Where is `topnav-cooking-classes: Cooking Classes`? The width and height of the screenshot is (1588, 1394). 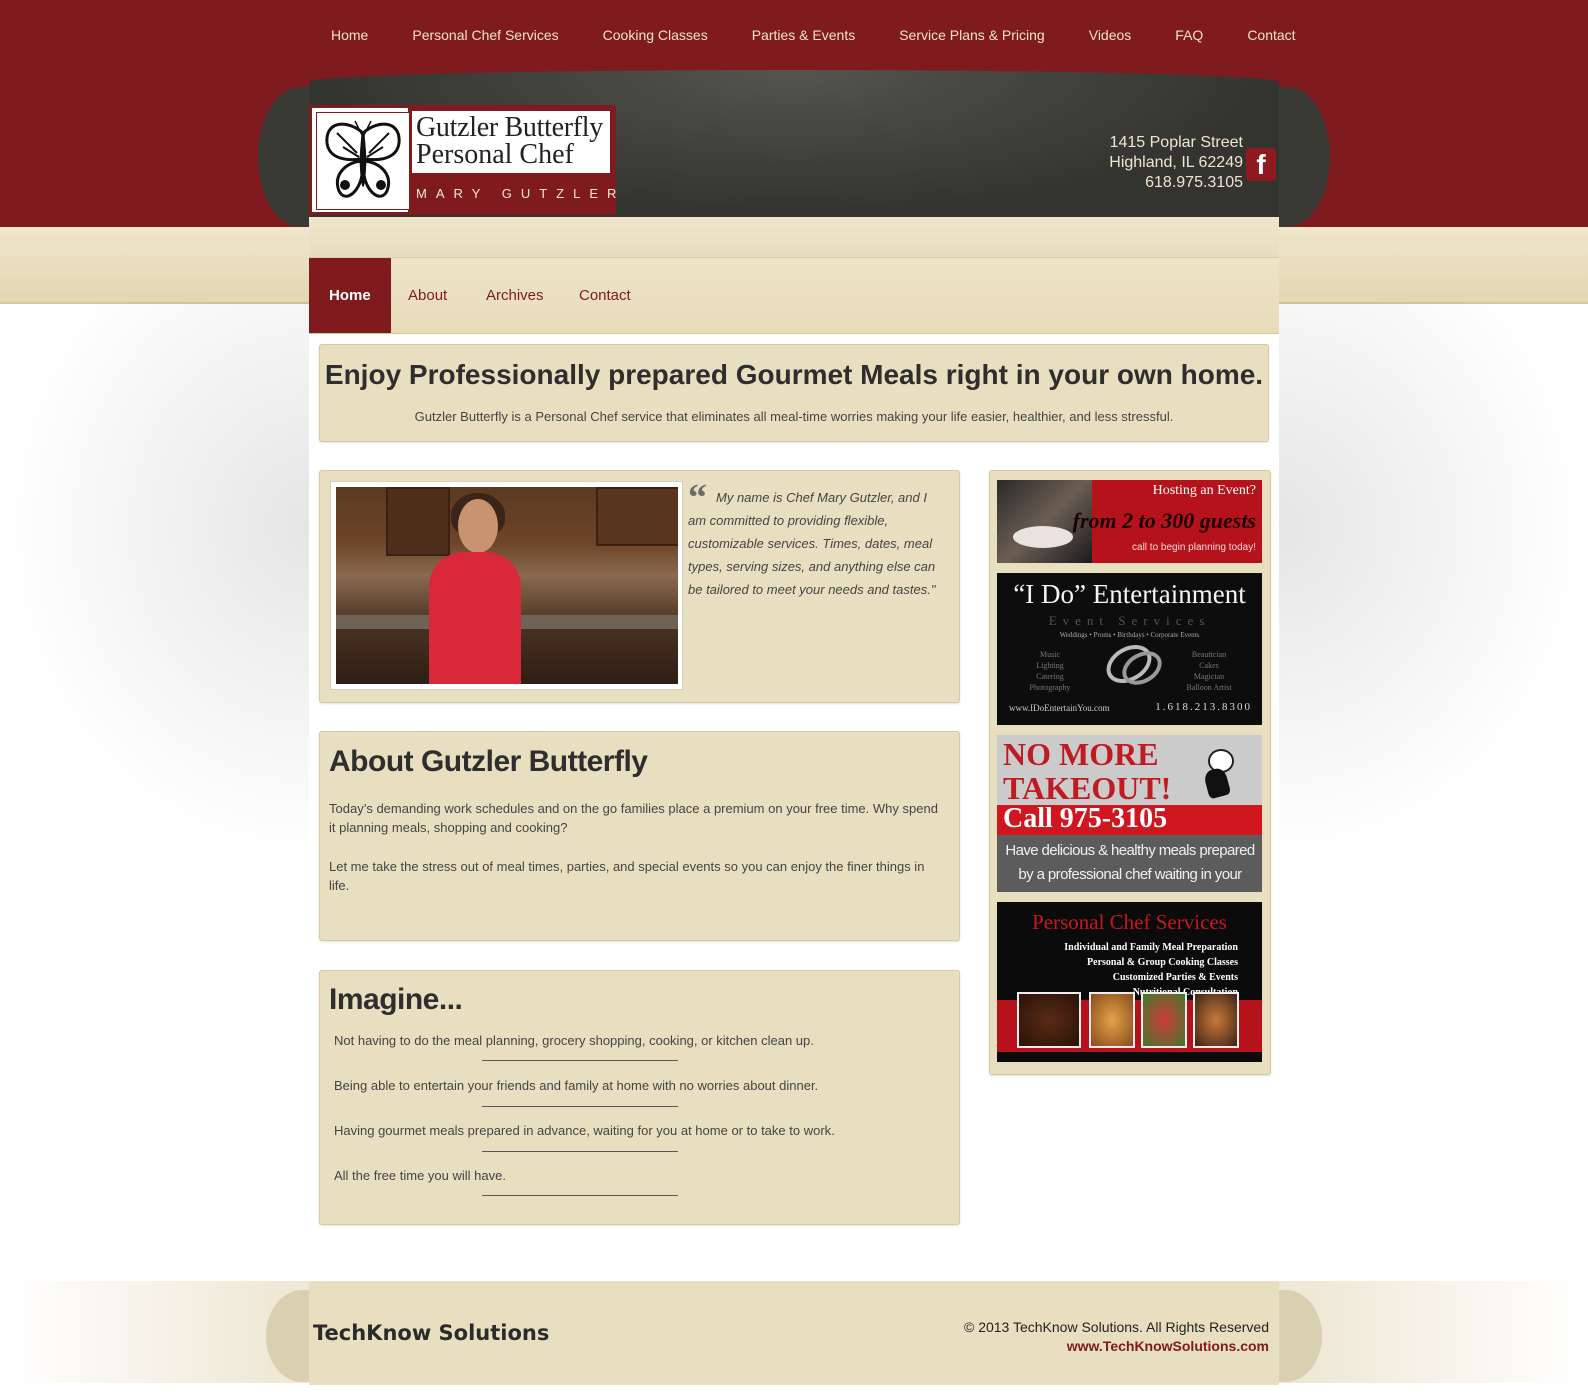
topnav-cooking-classes: Cooking Classes is located at coordinates (655, 35).